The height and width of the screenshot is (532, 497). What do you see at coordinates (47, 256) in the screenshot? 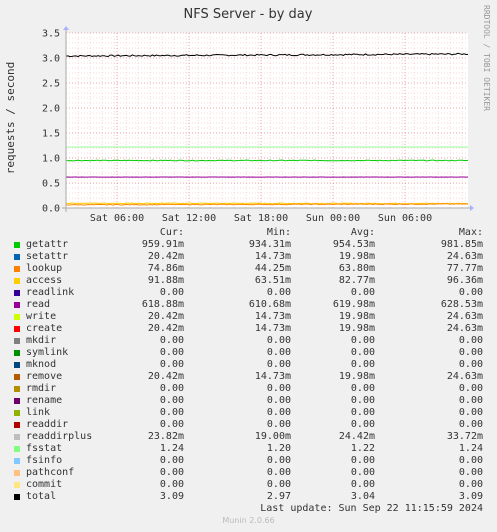
I see `legend-name: setattr` at bounding box center [47, 256].